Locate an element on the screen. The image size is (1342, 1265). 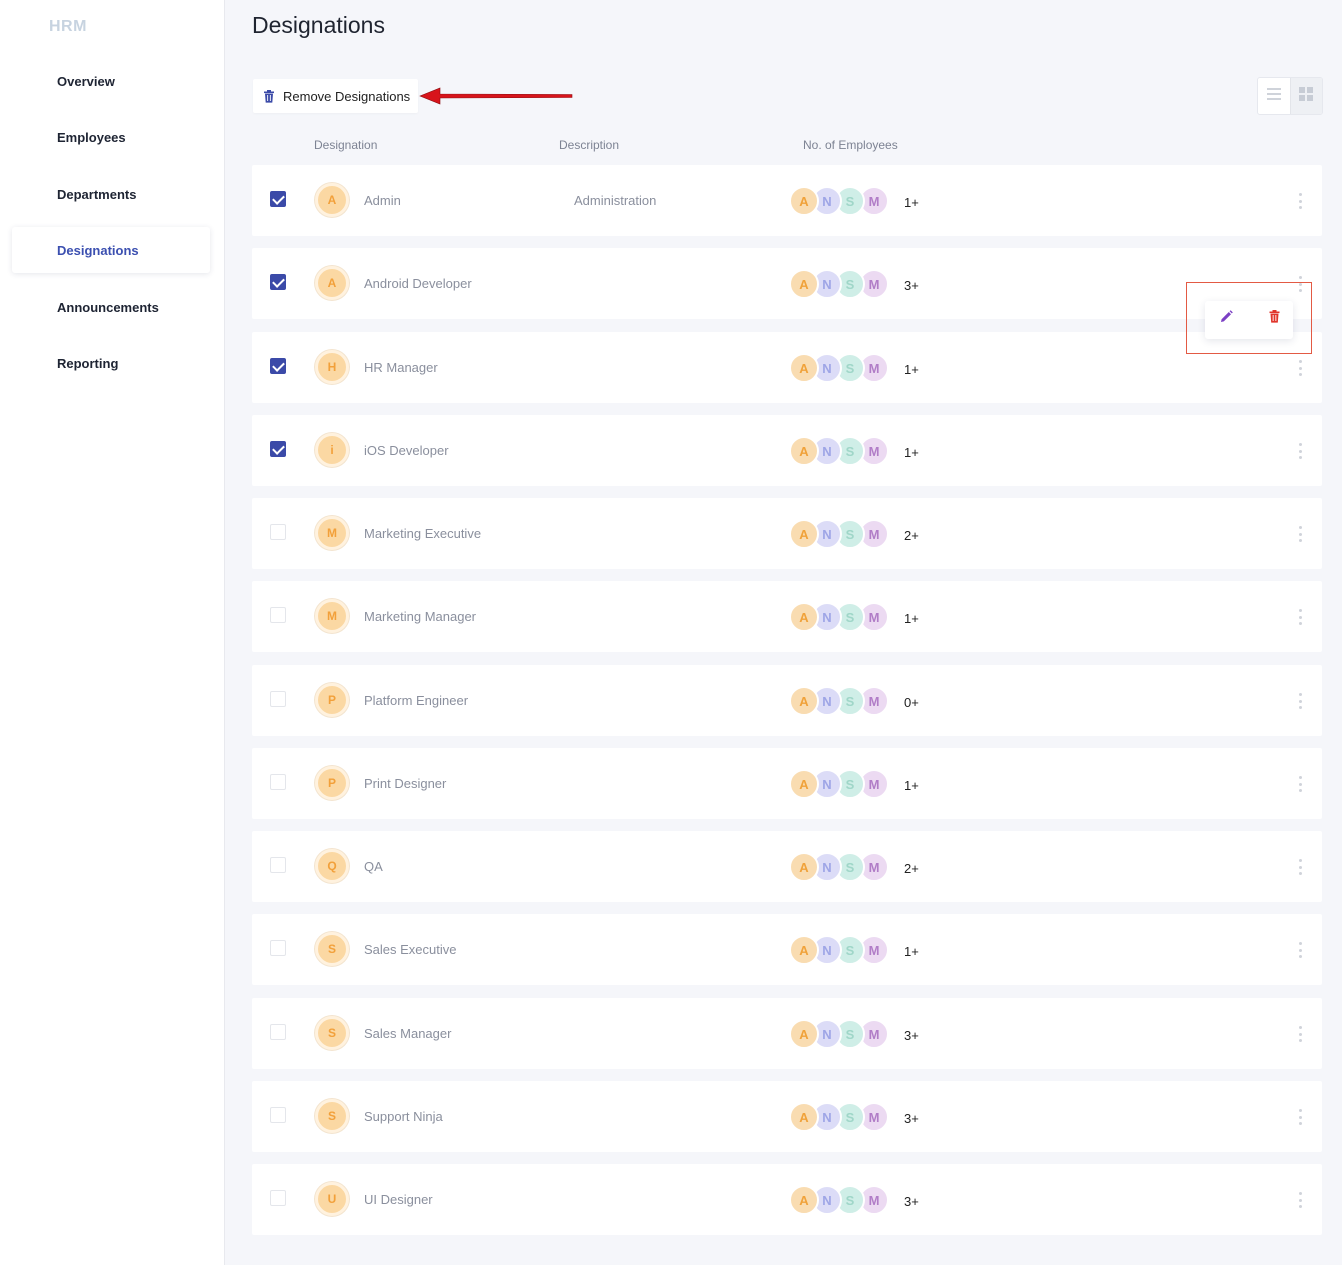
list-view-toggle is located at coordinates (1274, 96).